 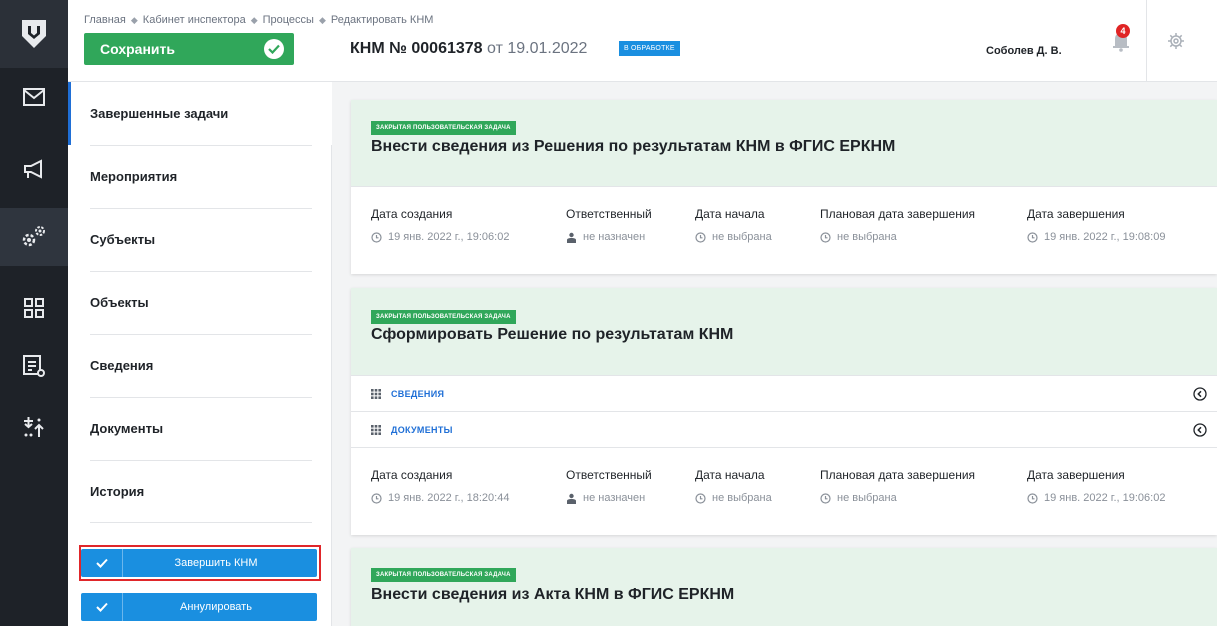 I want to click on settings-gear-icon, so click(x=1176, y=41).